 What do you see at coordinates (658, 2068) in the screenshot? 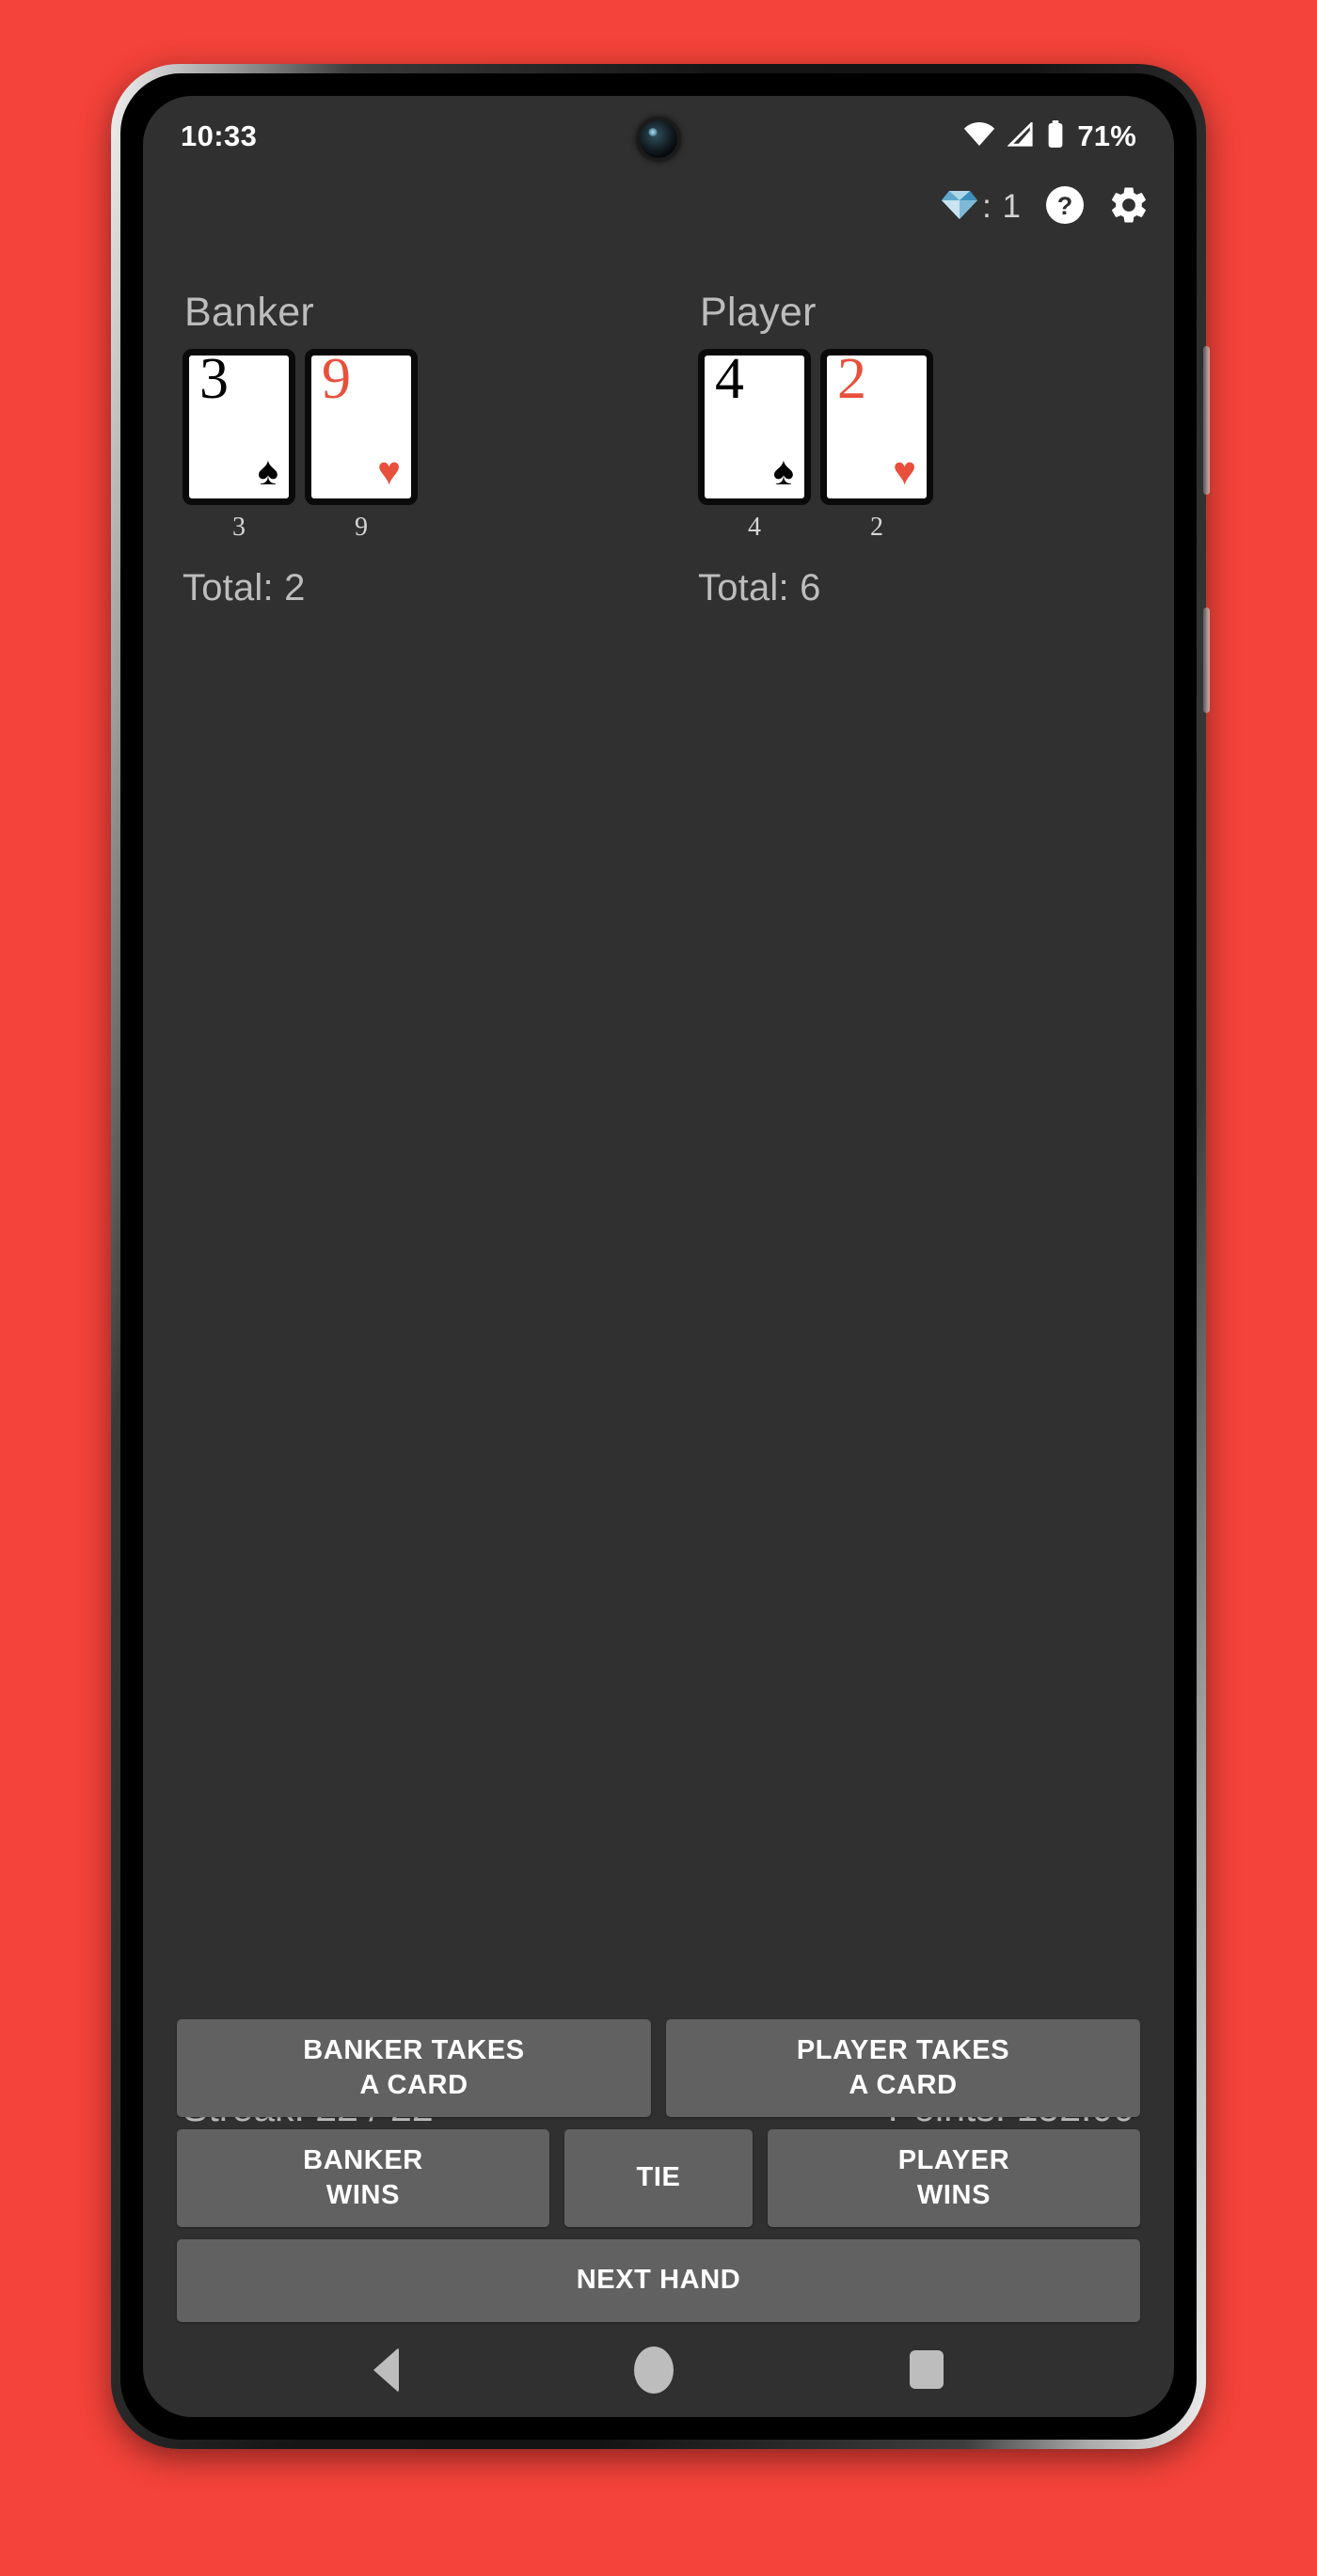
I see `takes-card-row: BANKER TAKES A CARD PLAYER TAKES A CARD` at bounding box center [658, 2068].